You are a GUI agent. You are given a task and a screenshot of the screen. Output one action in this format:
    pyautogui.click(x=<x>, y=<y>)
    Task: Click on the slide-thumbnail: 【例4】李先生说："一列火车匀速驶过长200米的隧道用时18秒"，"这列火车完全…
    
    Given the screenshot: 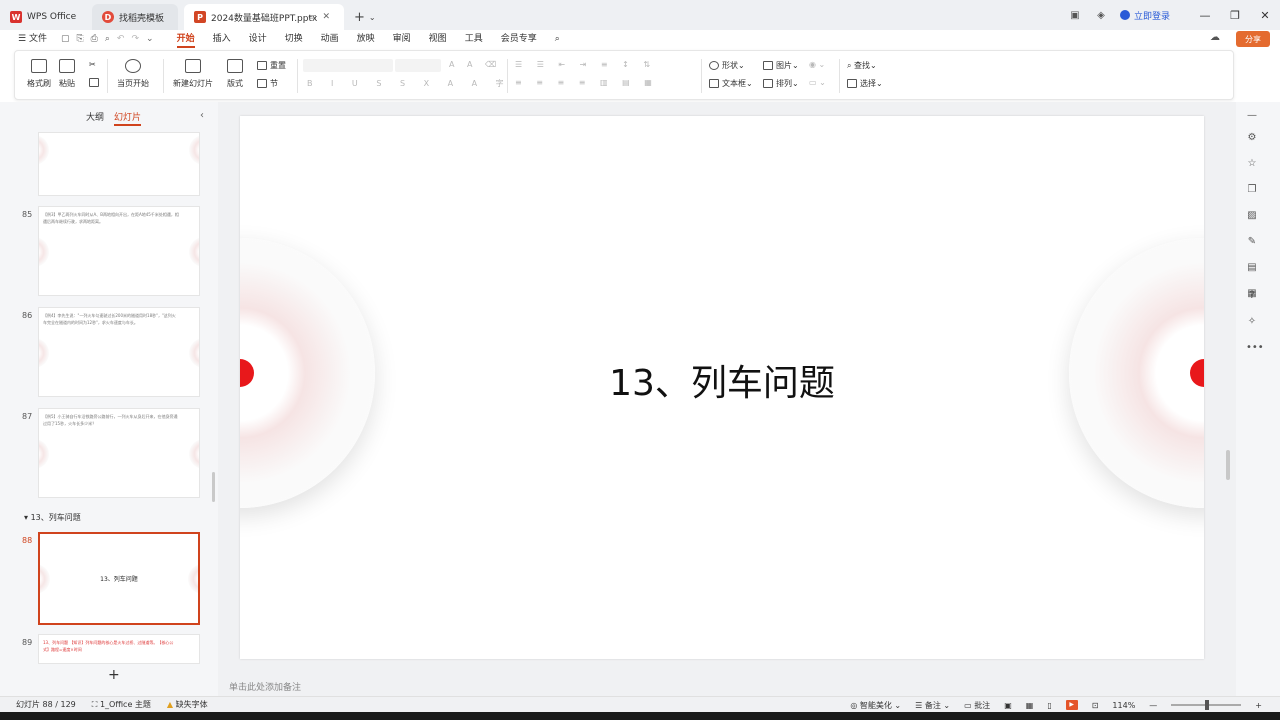 What is the action you would take?
    pyautogui.click(x=119, y=352)
    